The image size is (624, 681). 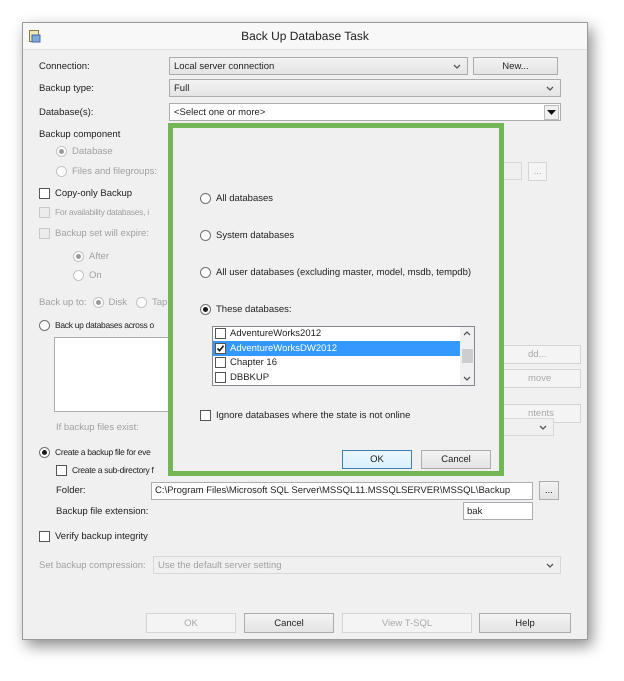 I want to click on database-list-item: AdventureWorks2012, so click(x=336, y=333).